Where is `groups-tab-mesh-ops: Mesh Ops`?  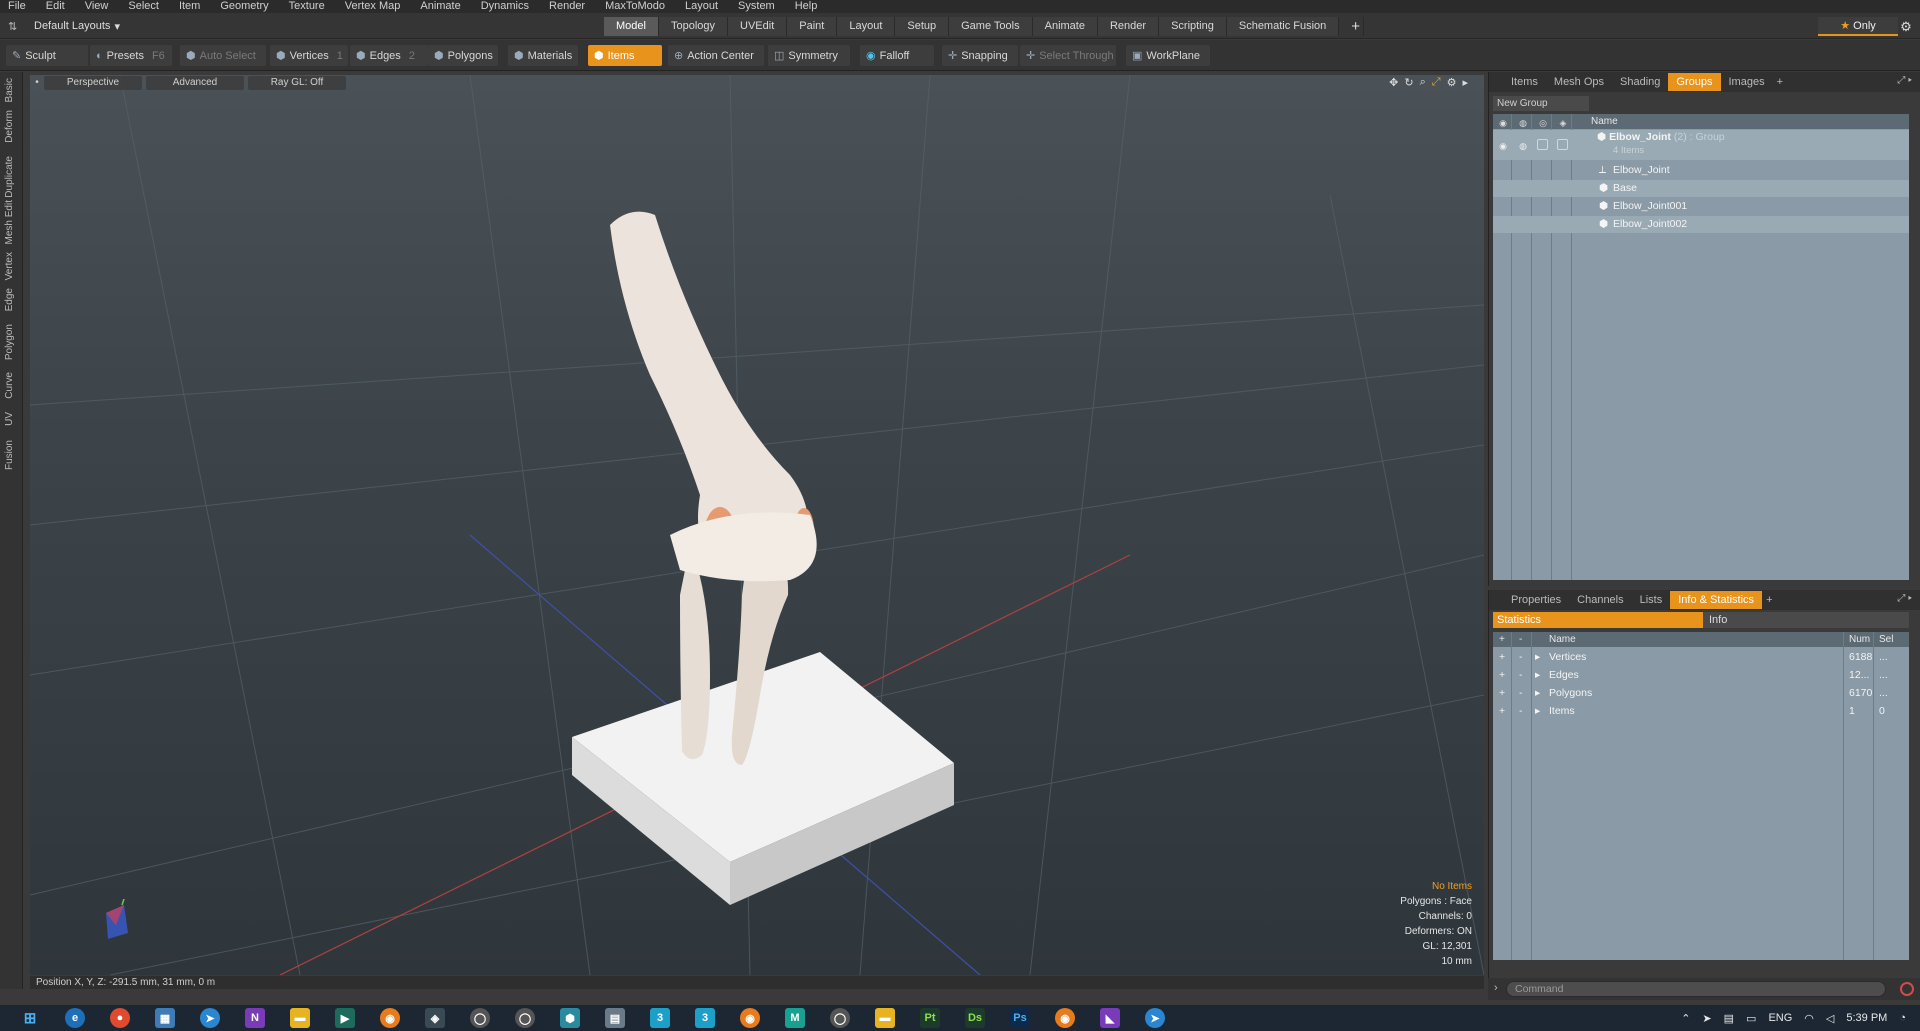 groups-tab-mesh-ops: Mesh Ops is located at coordinates (1579, 82).